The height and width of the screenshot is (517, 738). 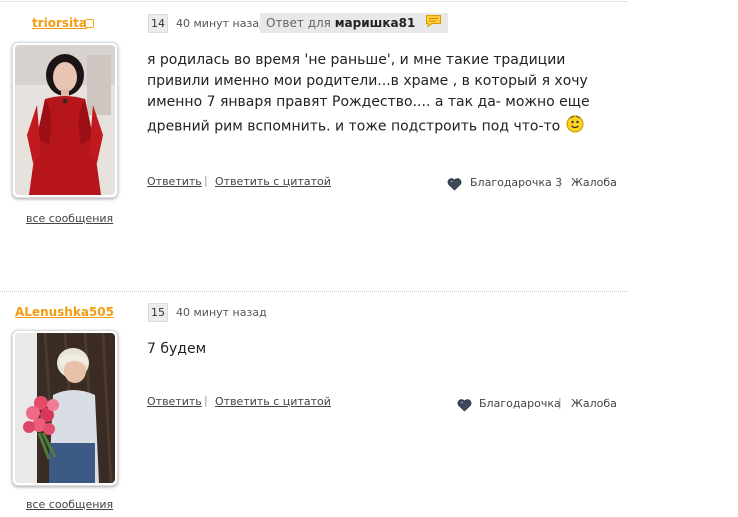 What do you see at coordinates (575, 126) in the screenshot?
I see `smiley-icon` at bounding box center [575, 126].